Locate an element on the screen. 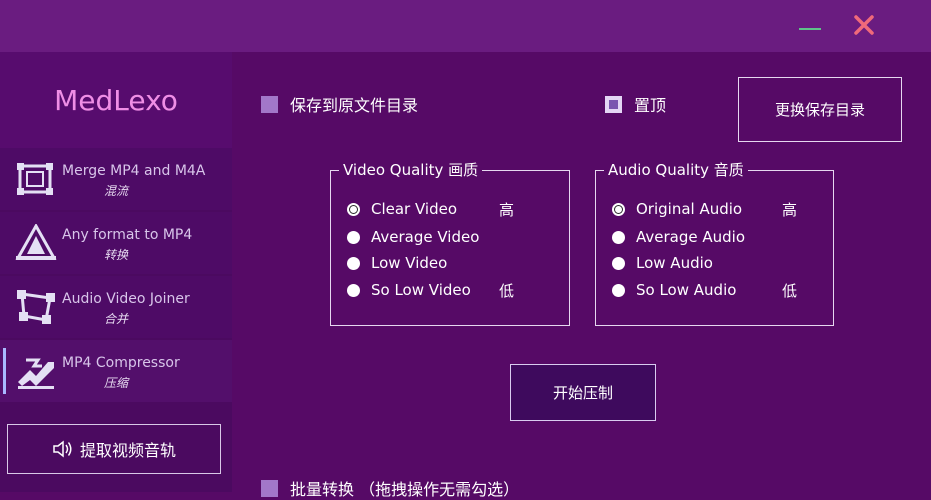 This screenshot has width=931, height=500. close-icon is located at coordinates (864, 25).